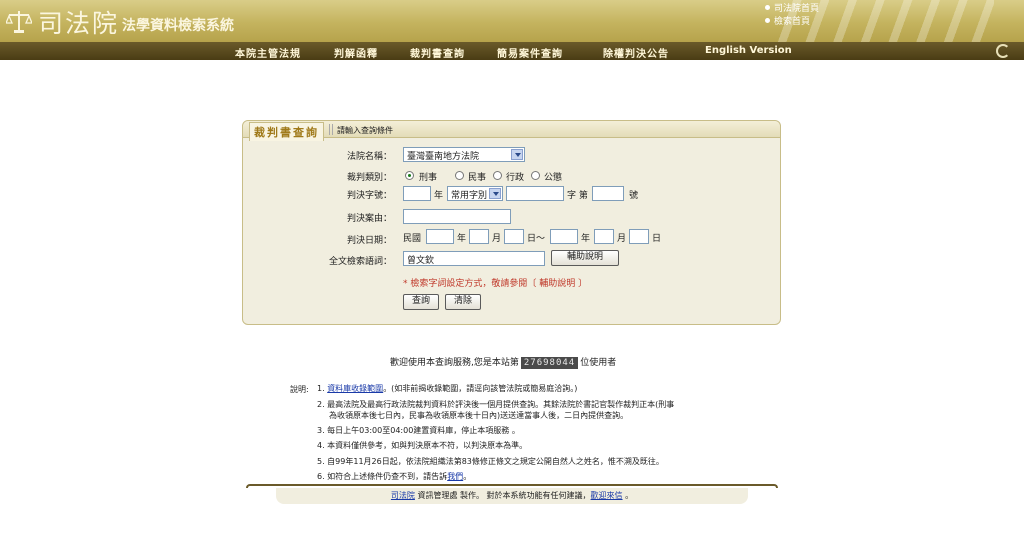  What do you see at coordinates (535, 175) in the screenshot?
I see `category-radio-discipline` at bounding box center [535, 175].